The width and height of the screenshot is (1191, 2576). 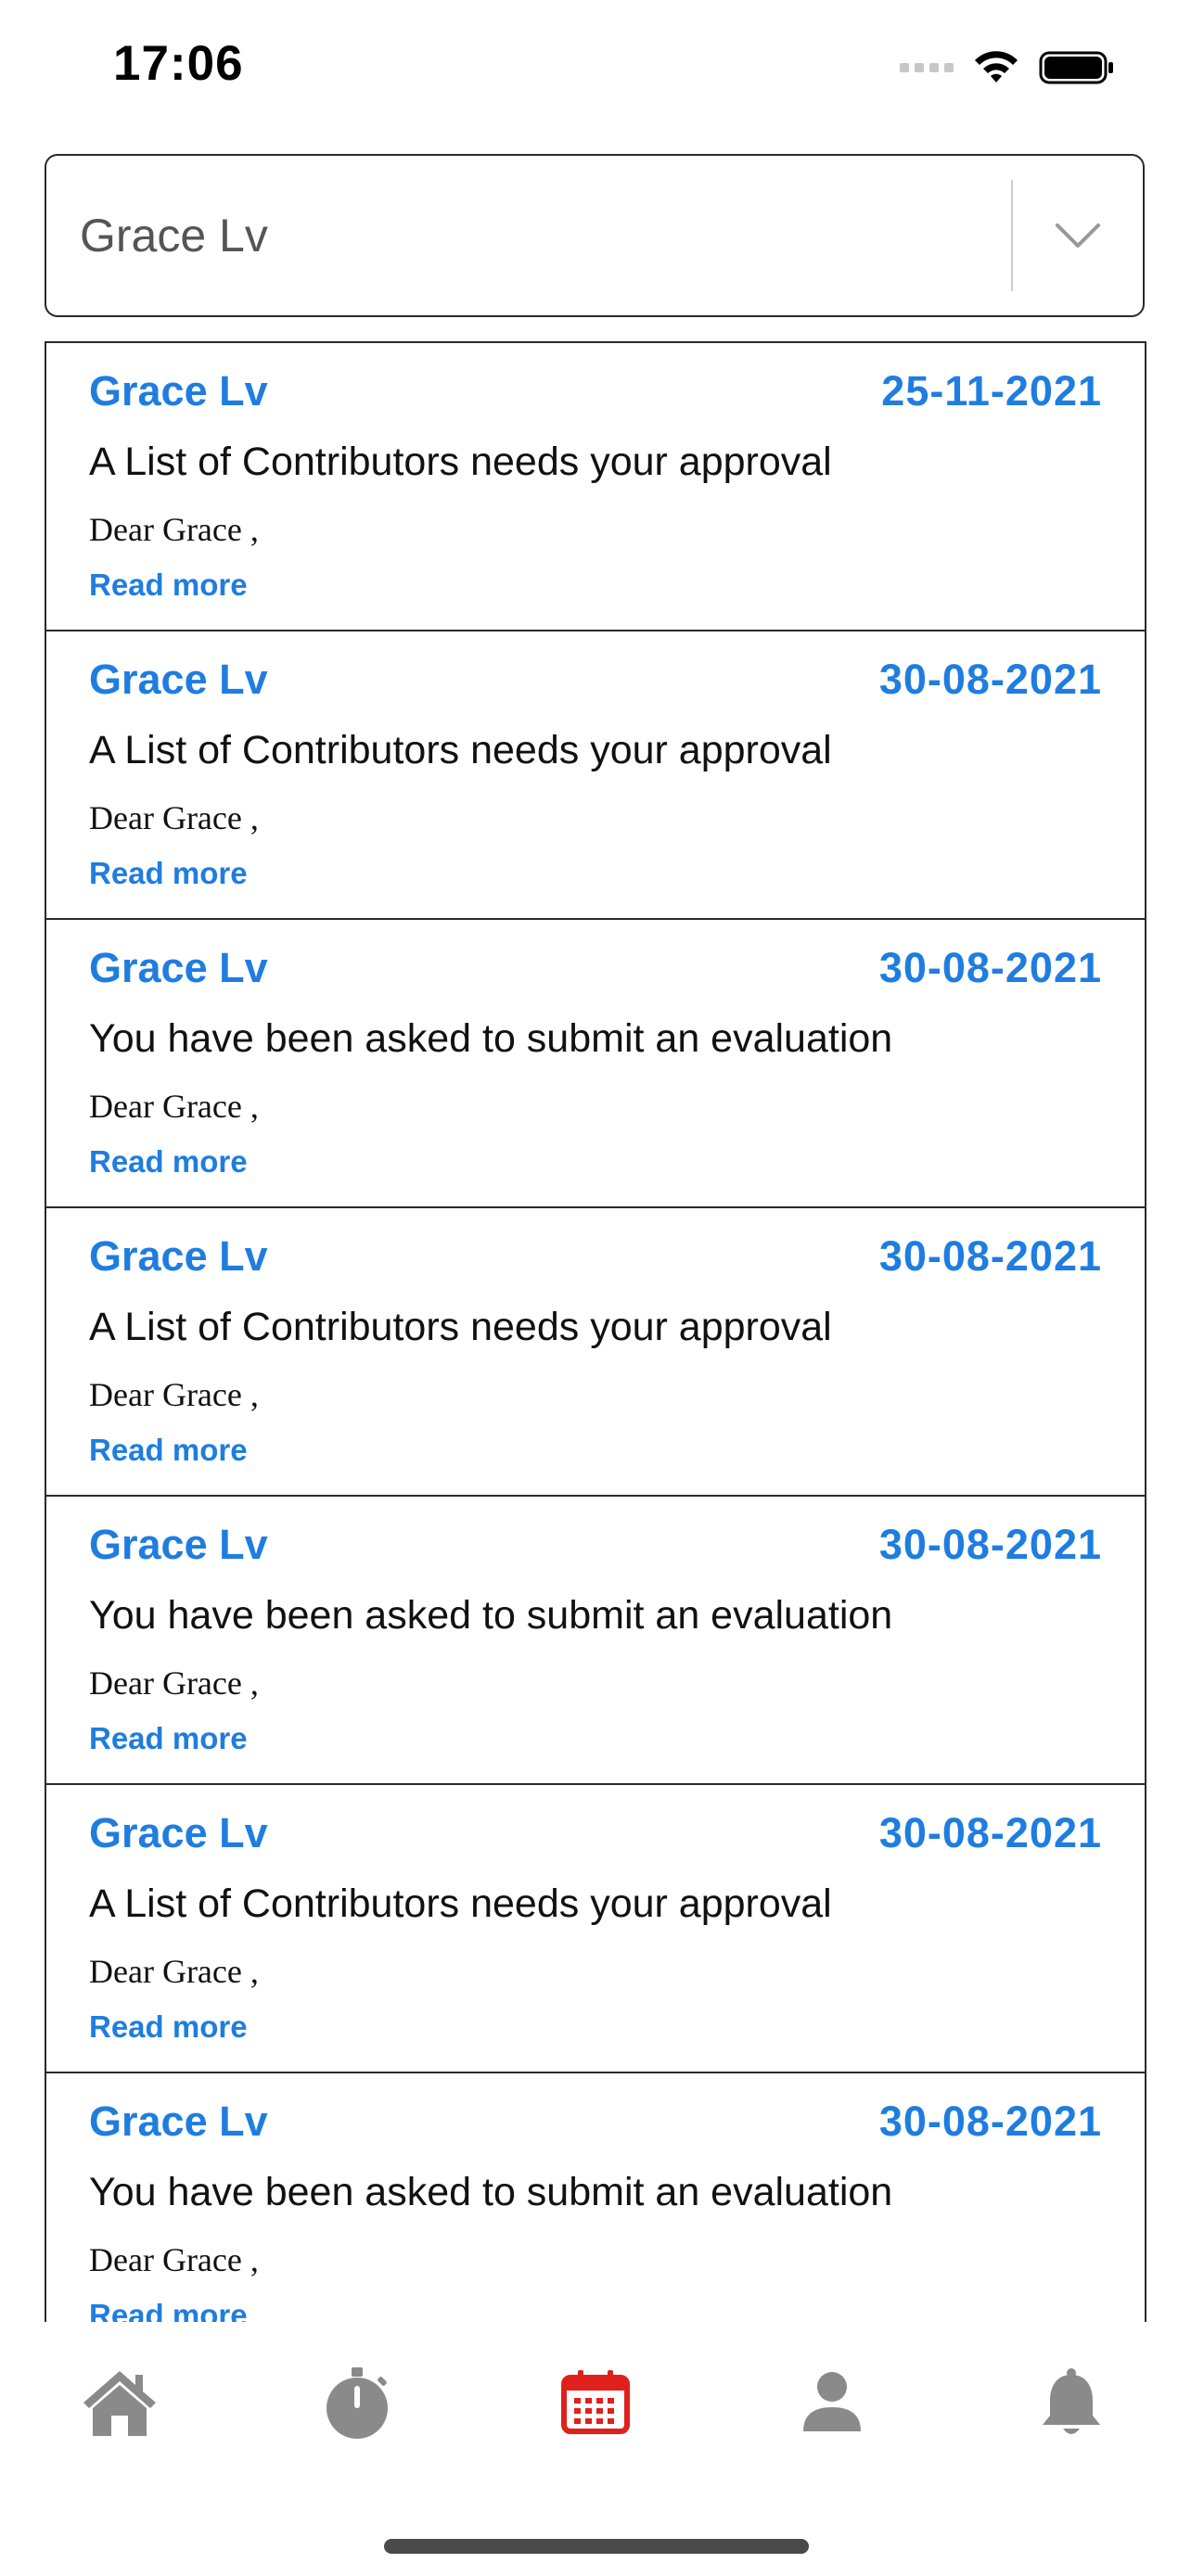 What do you see at coordinates (178, 64) in the screenshot?
I see `status-time: 17:06` at bounding box center [178, 64].